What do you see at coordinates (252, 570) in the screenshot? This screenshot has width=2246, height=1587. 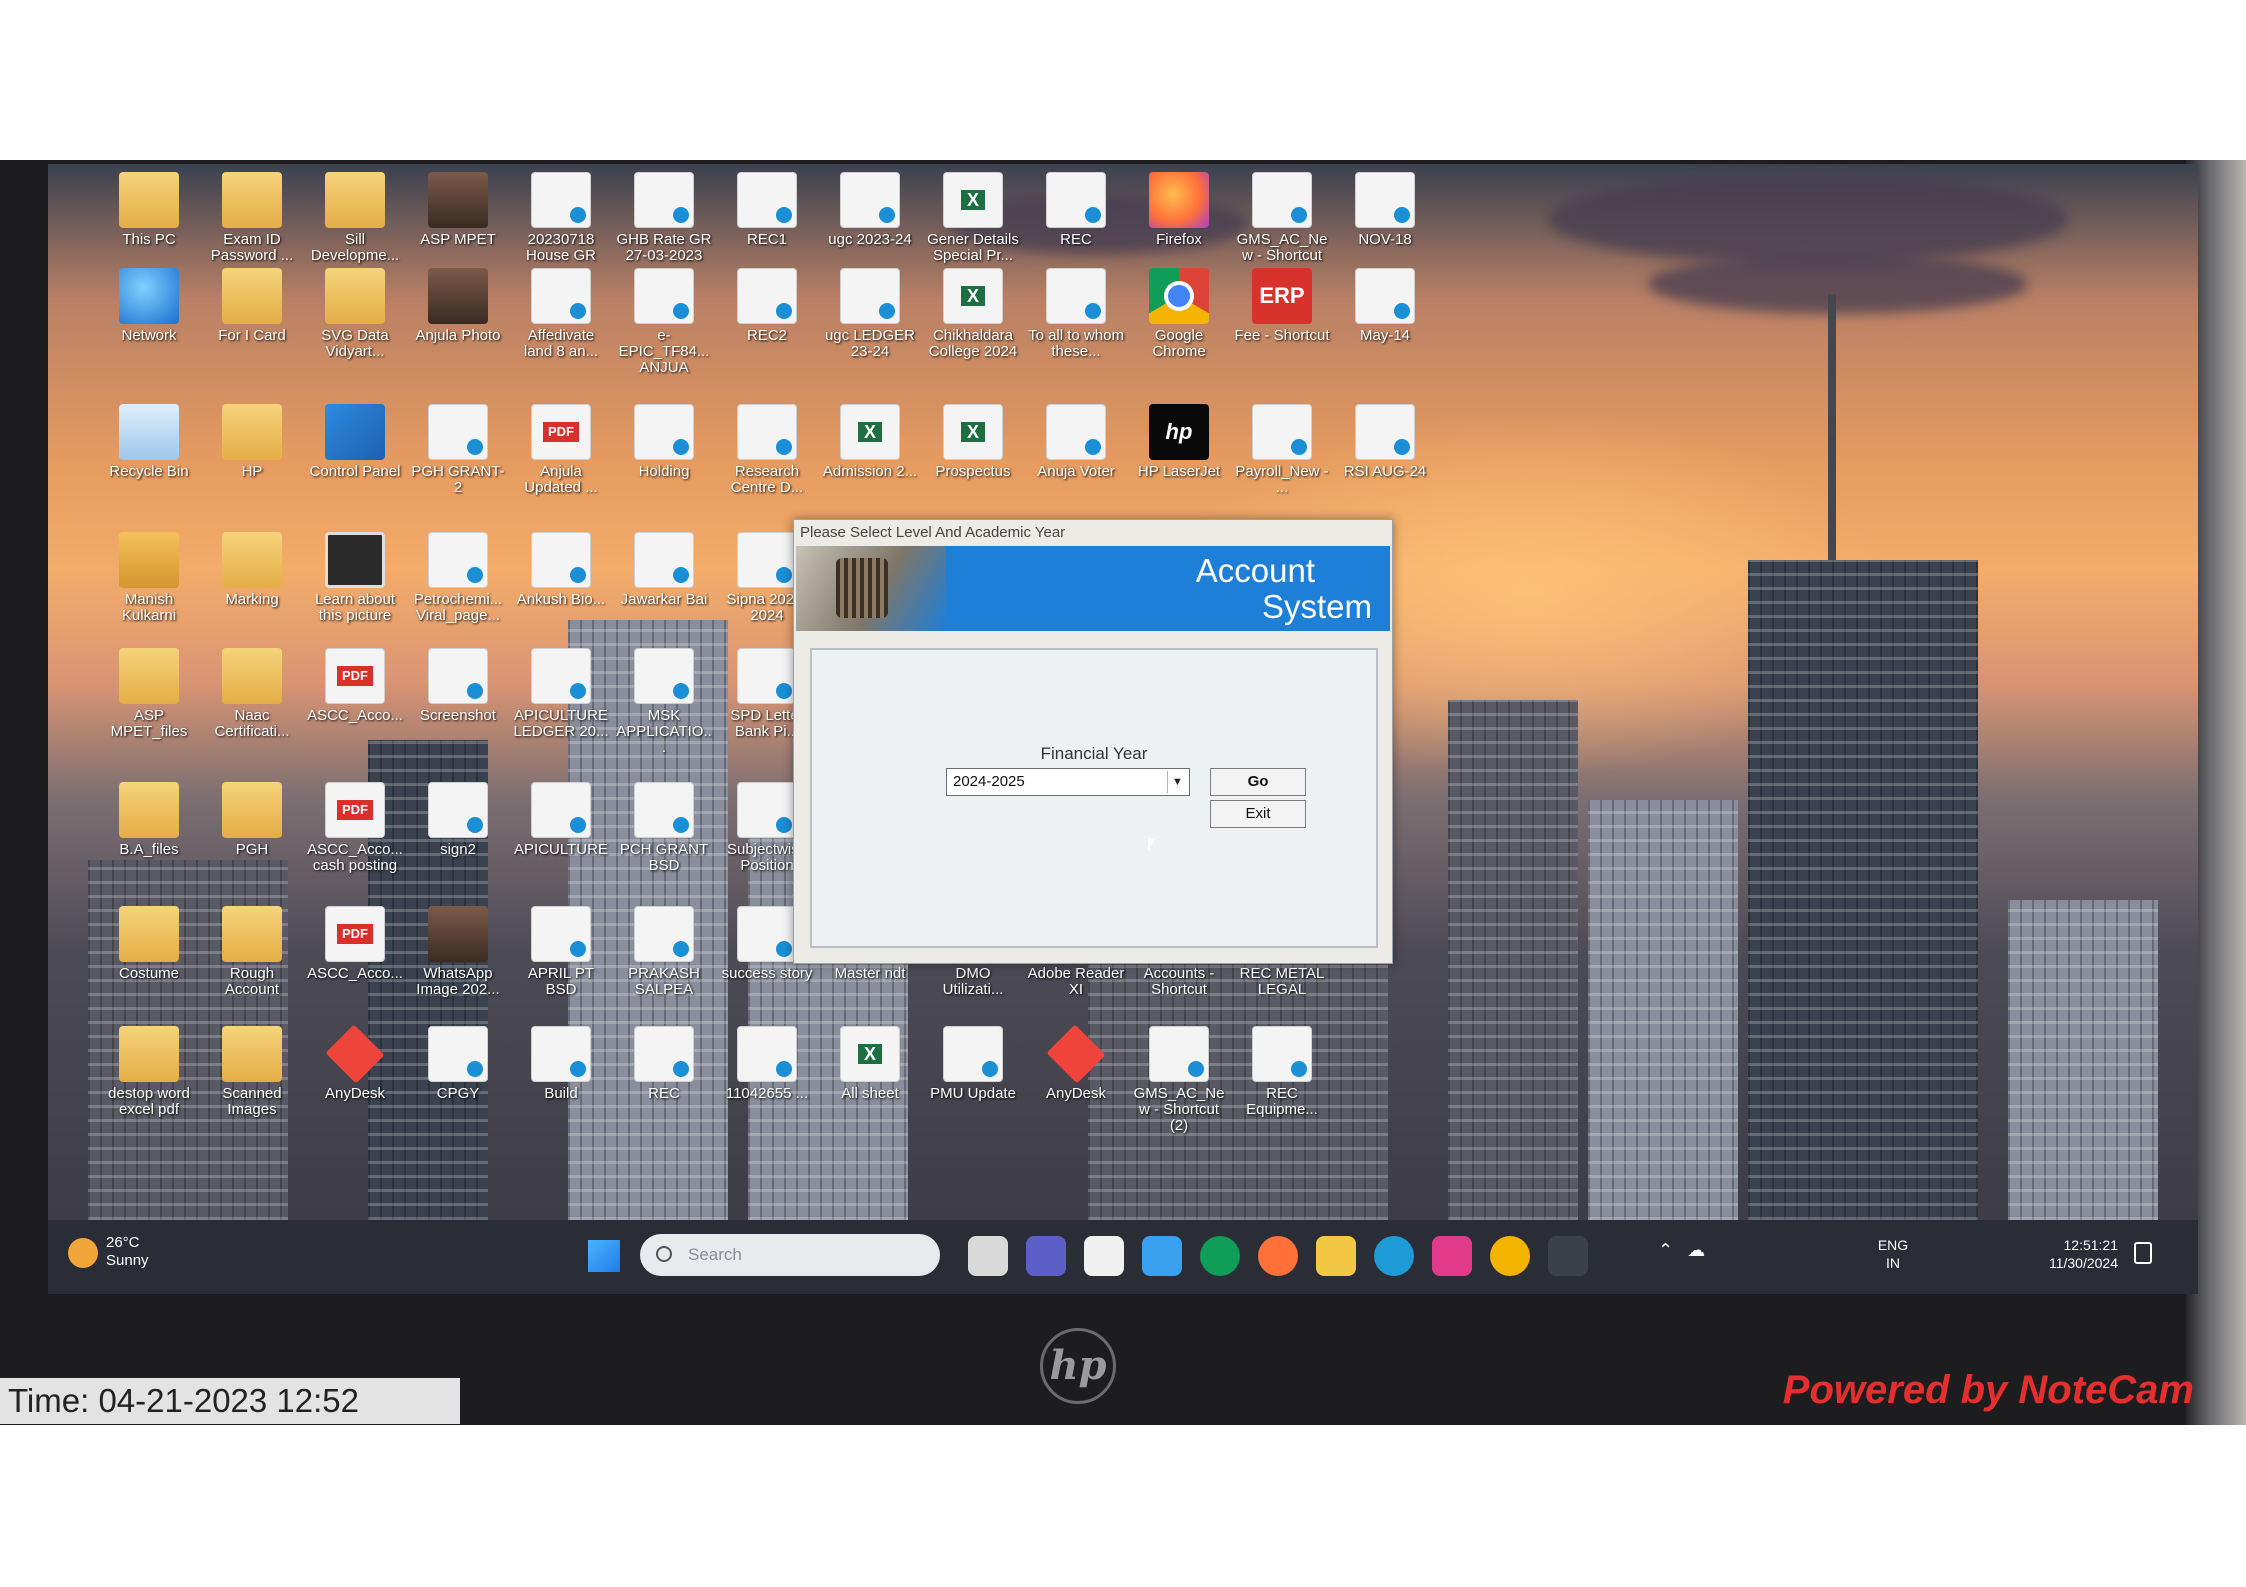 I see `desktop-icon: Marking` at bounding box center [252, 570].